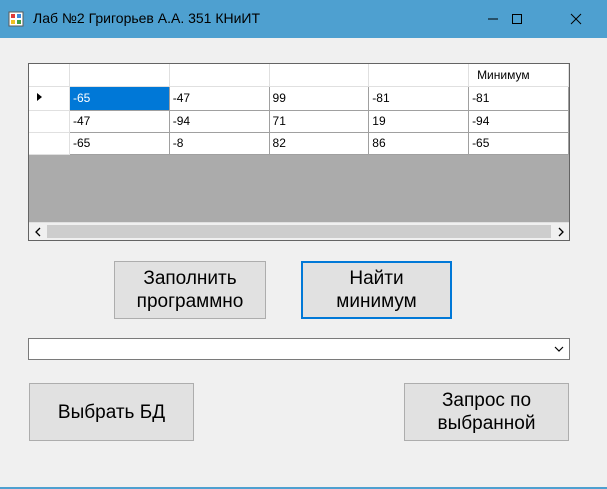 The image size is (607, 489). I want to click on app-icon, so click(16, 19).